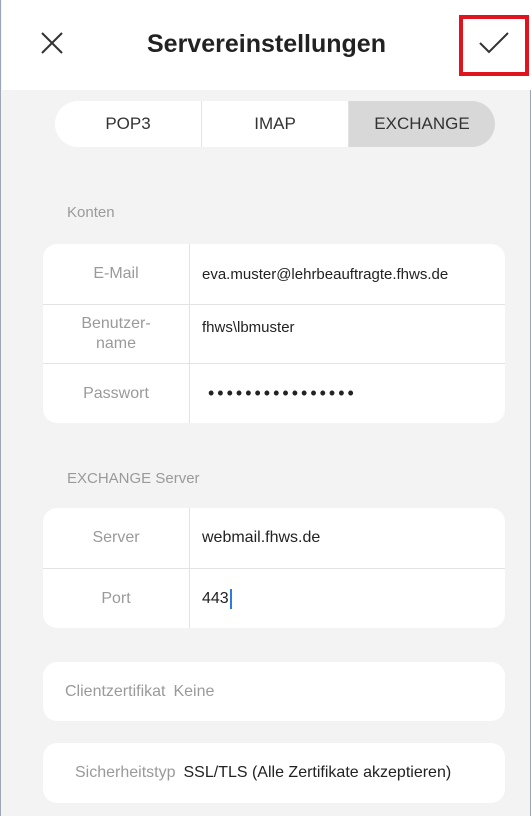 The width and height of the screenshot is (531, 816). Describe the element at coordinates (274, 691) in the screenshot. I see `client-certificate-row: Clientzertifikat Keine` at that location.